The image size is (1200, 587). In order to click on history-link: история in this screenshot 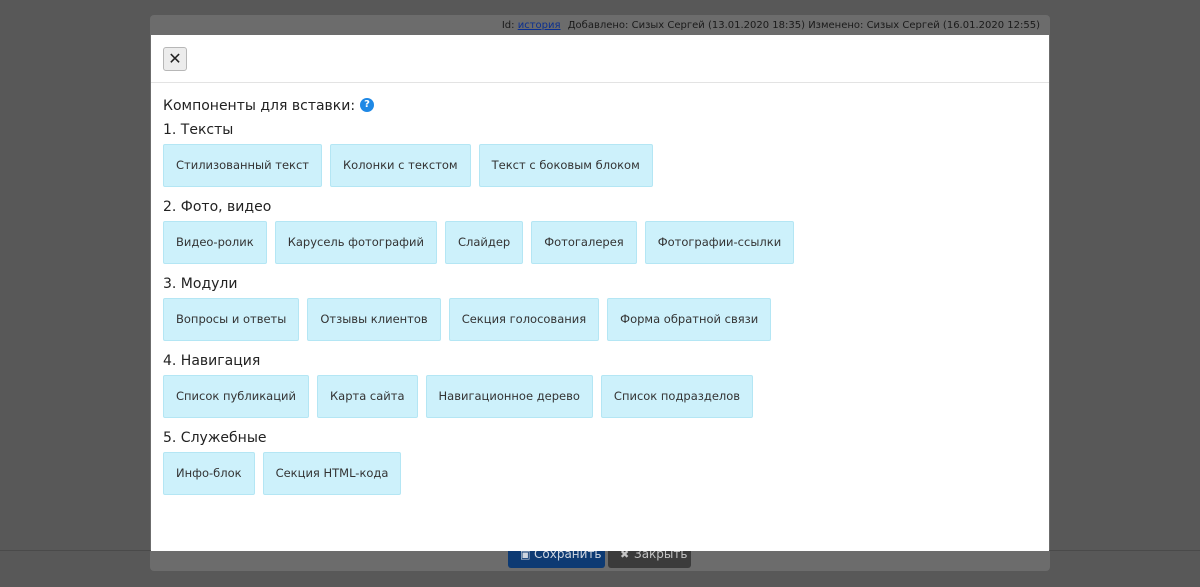, I will do `click(539, 25)`.